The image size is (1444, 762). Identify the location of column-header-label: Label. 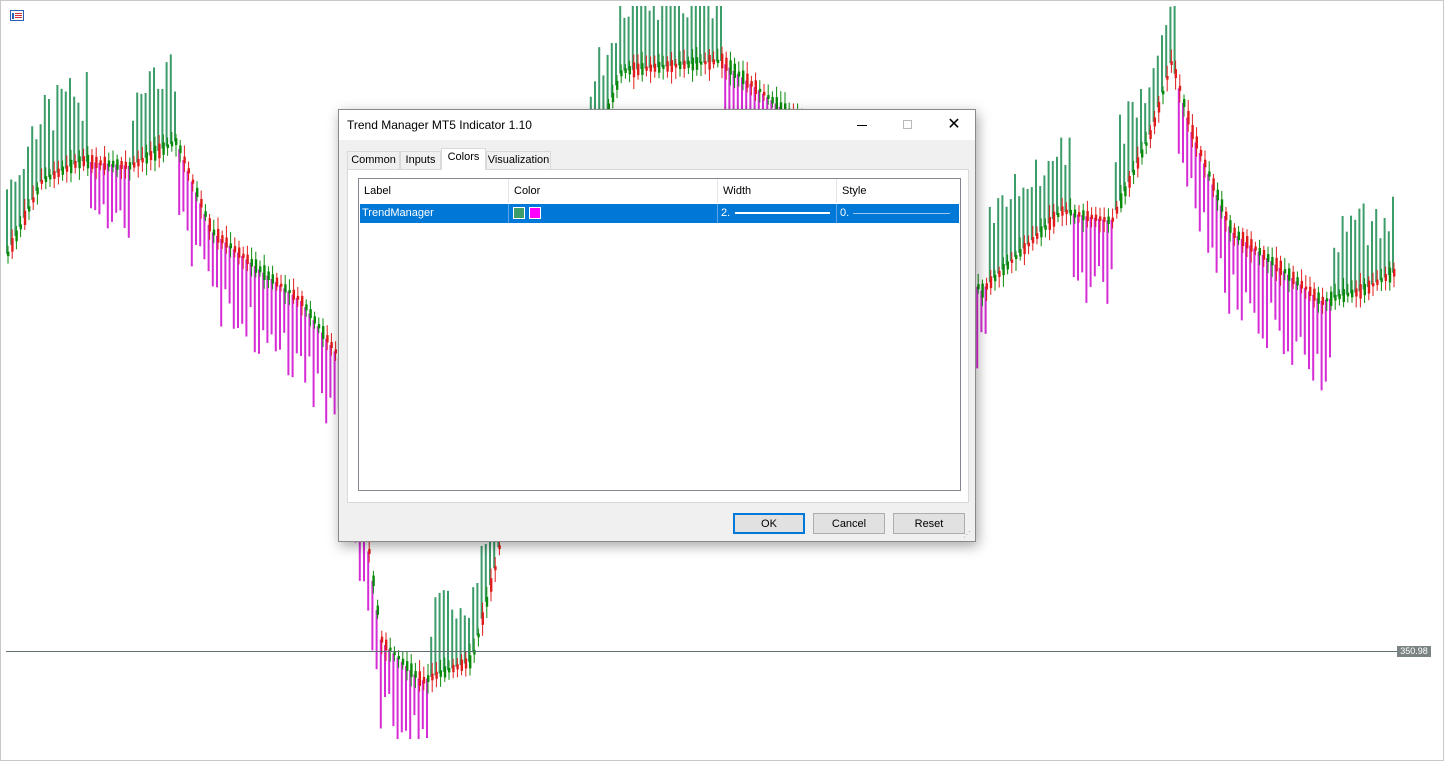
(434, 191).